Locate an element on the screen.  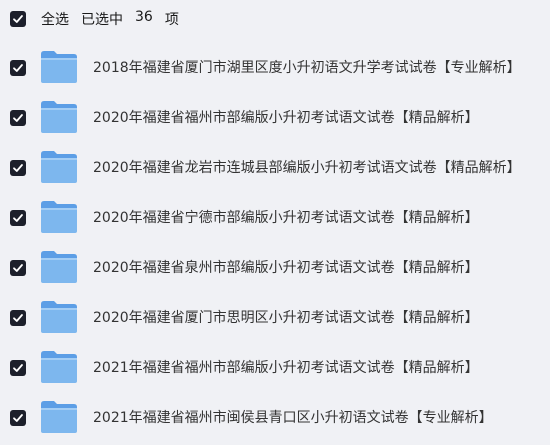
file-title: 2020年福建省福州市部编版小升初考试语文试卷【精品解析】 is located at coordinates (286, 118).